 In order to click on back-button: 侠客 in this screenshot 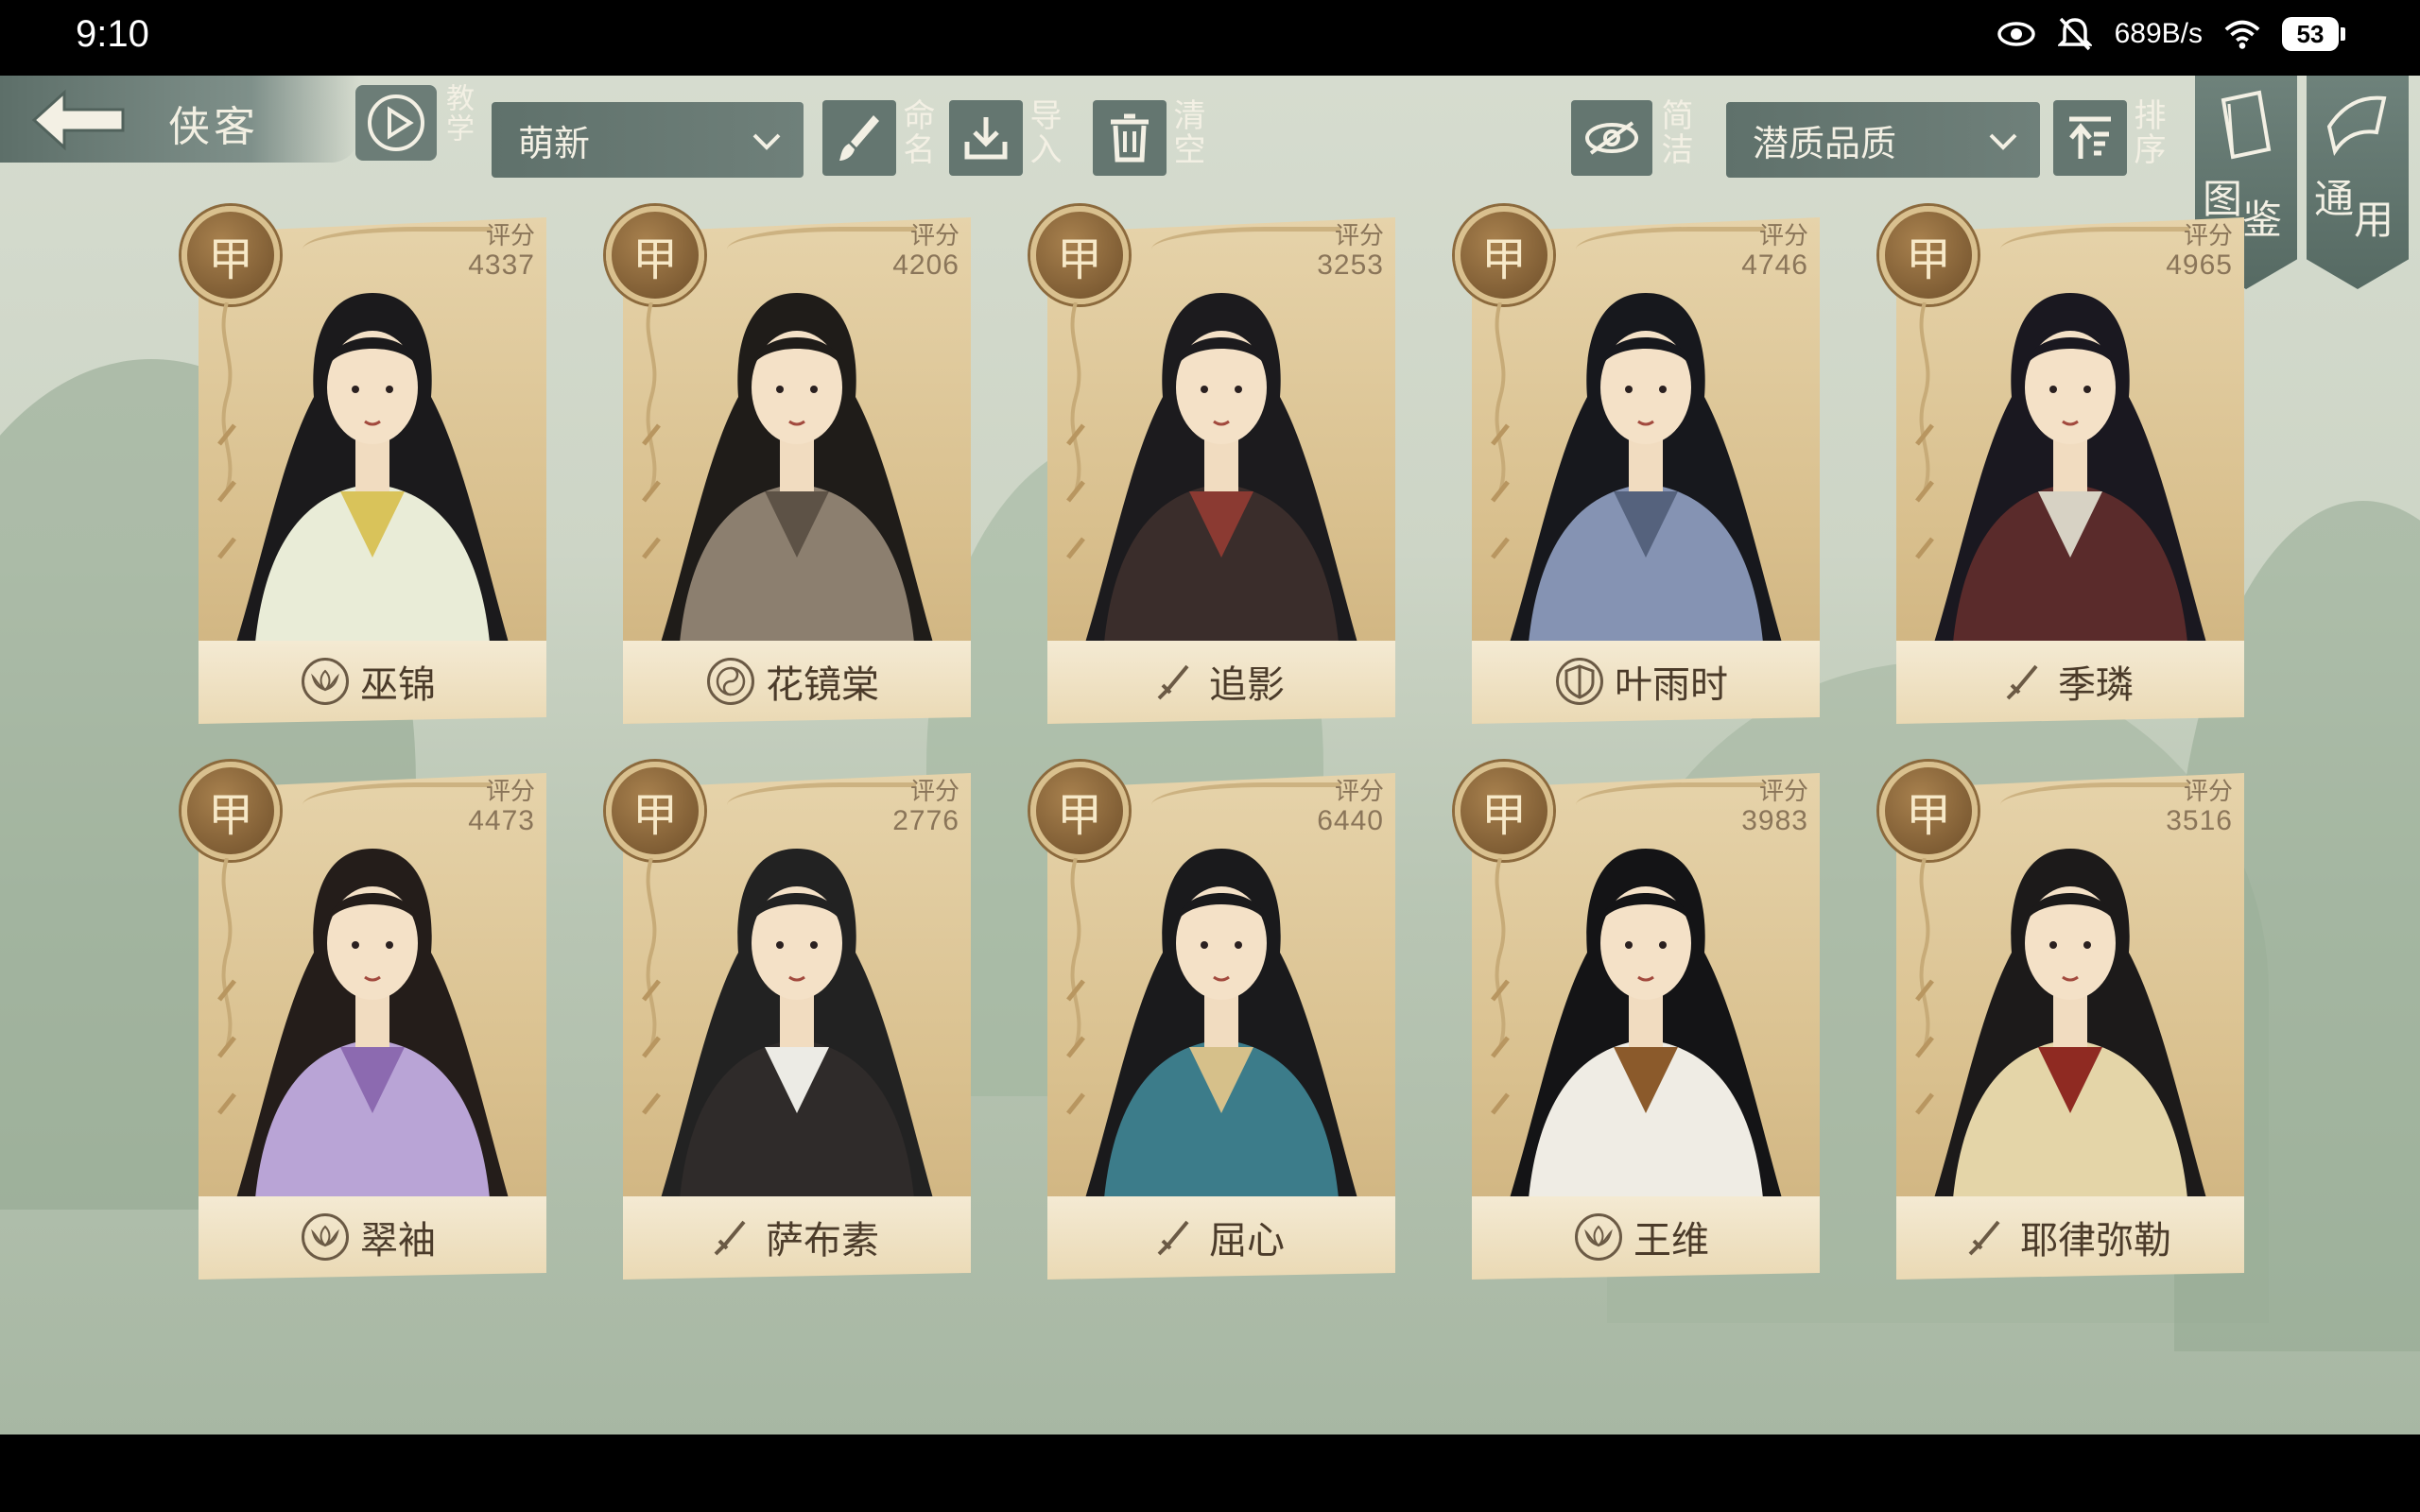, I will do `click(179, 119)`.